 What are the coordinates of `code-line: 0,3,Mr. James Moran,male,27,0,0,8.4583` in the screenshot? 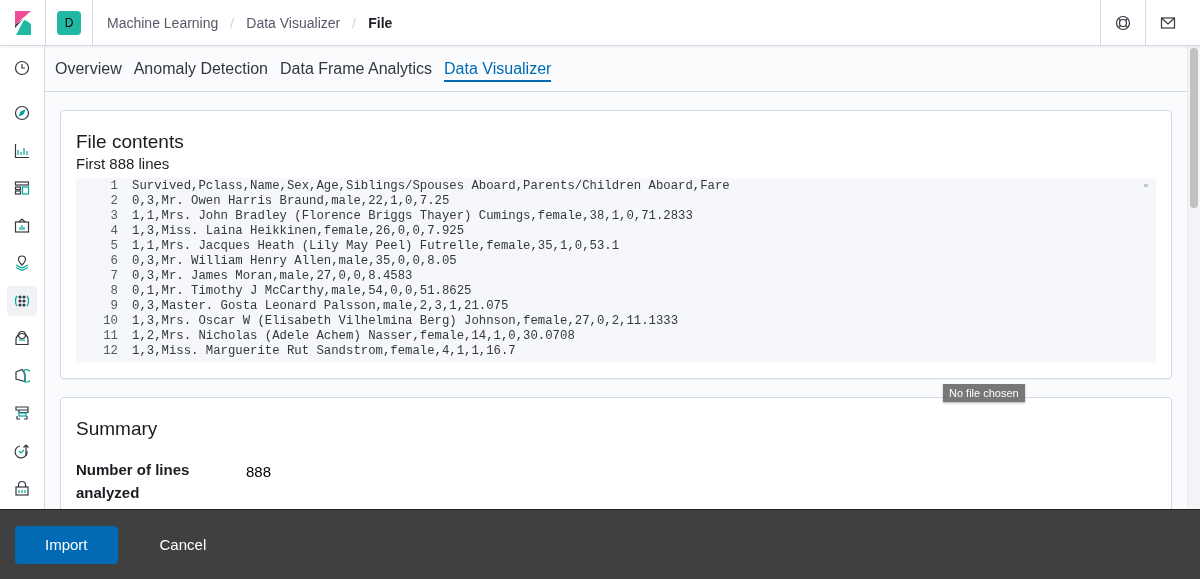 It's located at (272, 276).